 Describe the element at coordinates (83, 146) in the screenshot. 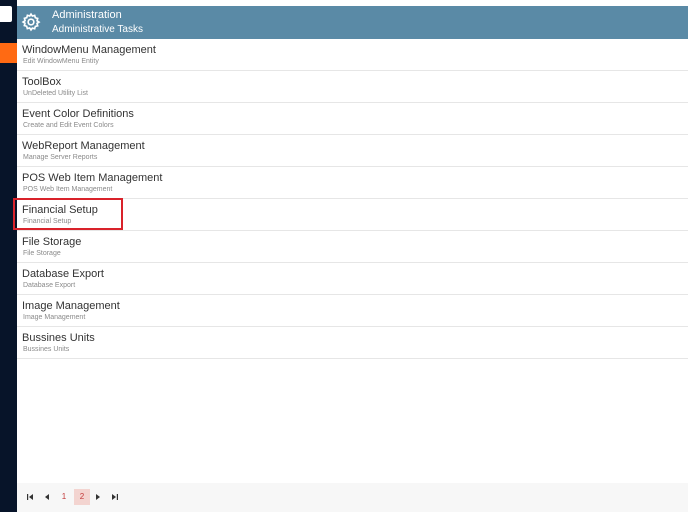

I see `item-title: WebReport Management` at that location.